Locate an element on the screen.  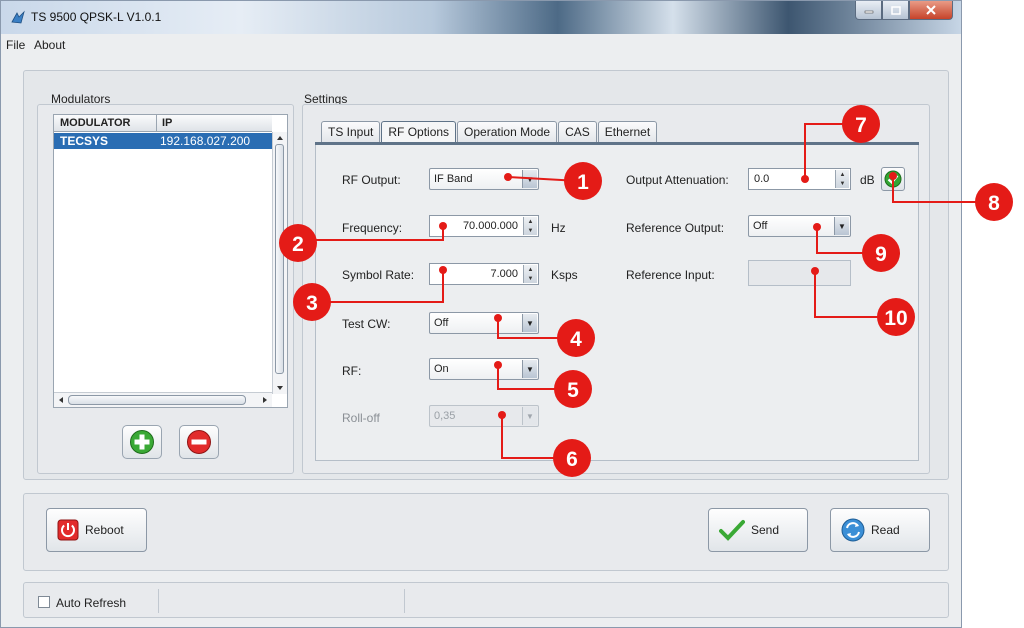
tab-cas: CAS is located at coordinates (577, 131).